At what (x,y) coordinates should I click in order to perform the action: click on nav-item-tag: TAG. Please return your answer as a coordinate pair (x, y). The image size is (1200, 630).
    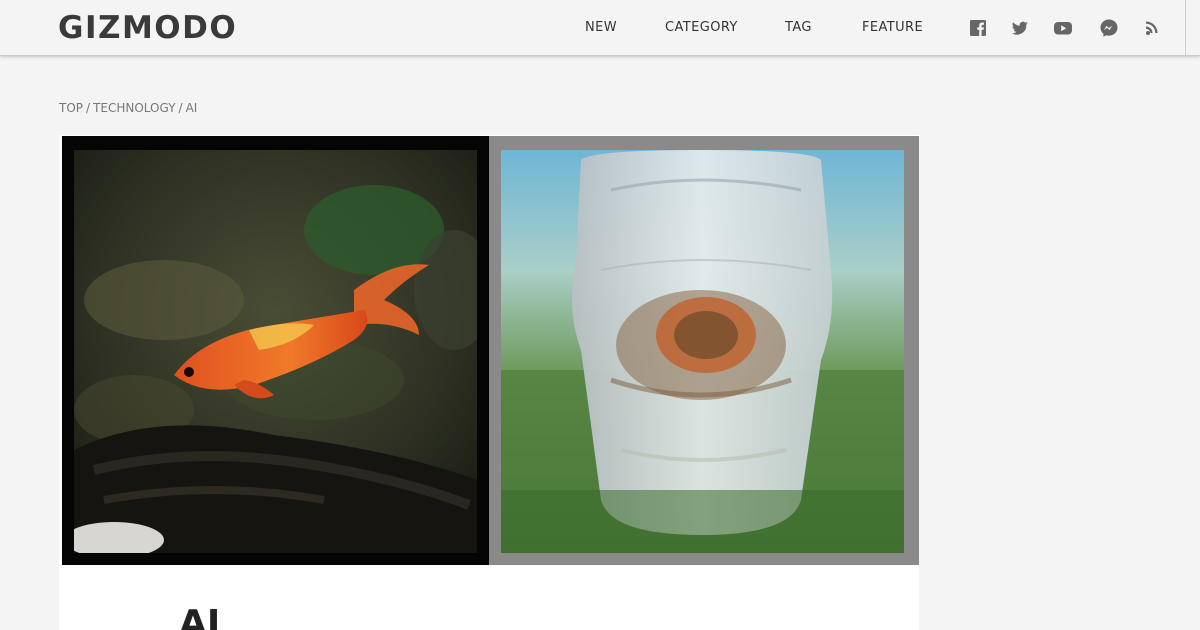
    Looking at the image, I should click on (798, 28).